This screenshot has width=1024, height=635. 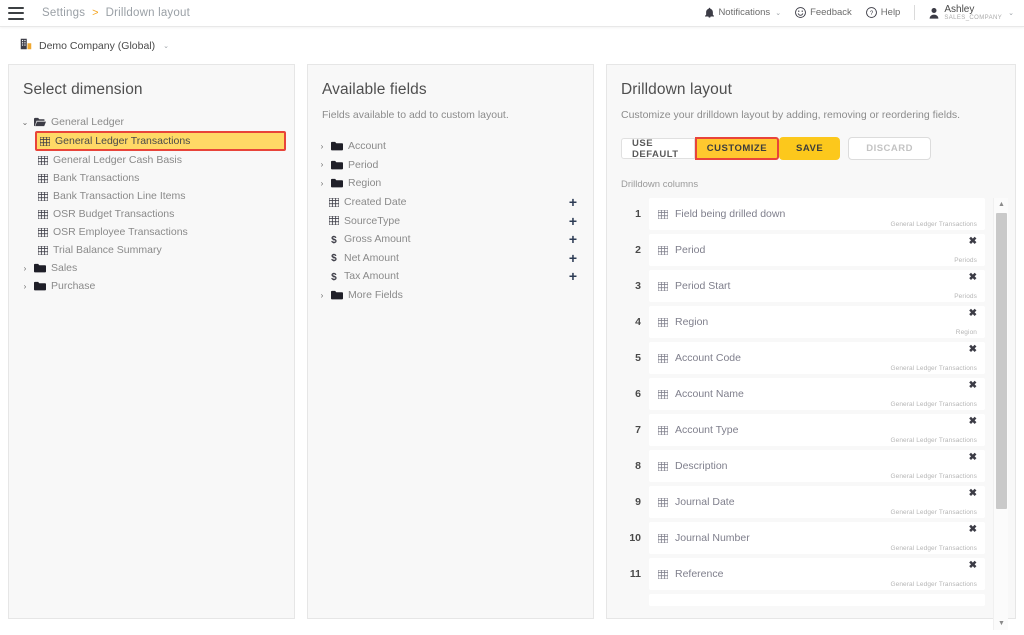 What do you see at coordinates (817, 250) in the screenshot?
I see `drilldown-column-card: Period ✖ Periods` at bounding box center [817, 250].